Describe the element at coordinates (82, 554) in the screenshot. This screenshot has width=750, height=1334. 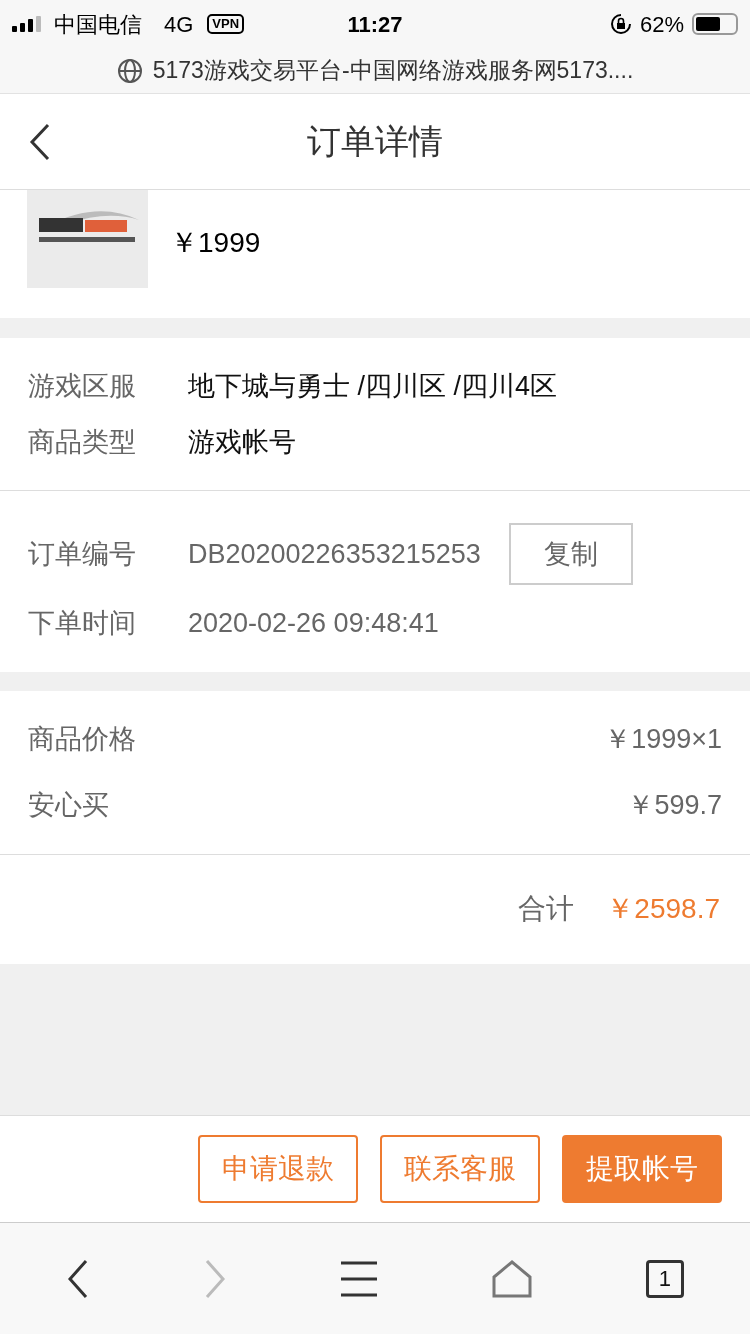
I see `field-label: 订单编号` at that location.